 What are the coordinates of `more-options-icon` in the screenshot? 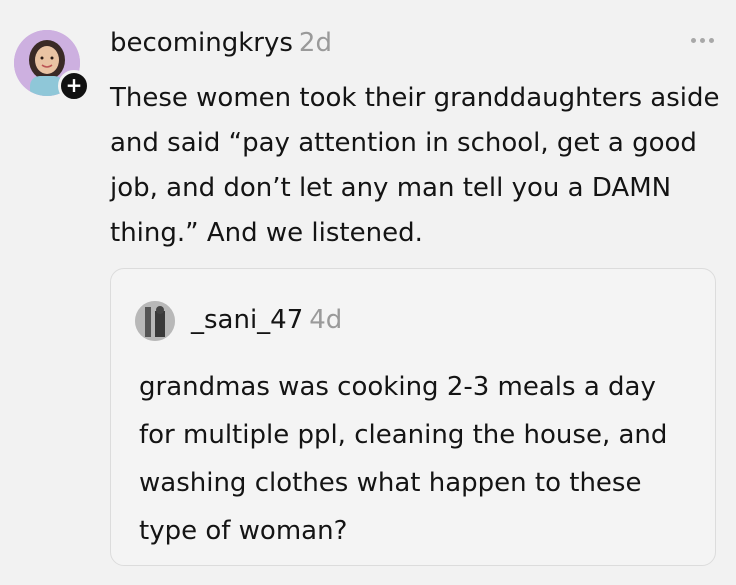 It's located at (702, 40).